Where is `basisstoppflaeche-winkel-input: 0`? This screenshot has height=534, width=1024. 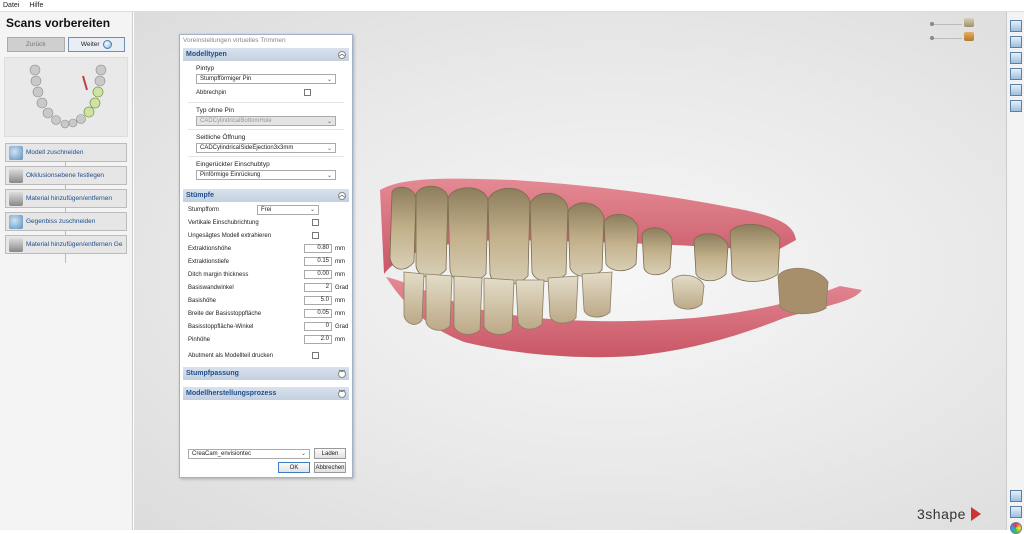
basisstoppflaeche-winkel-input: 0 is located at coordinates (318, 326).